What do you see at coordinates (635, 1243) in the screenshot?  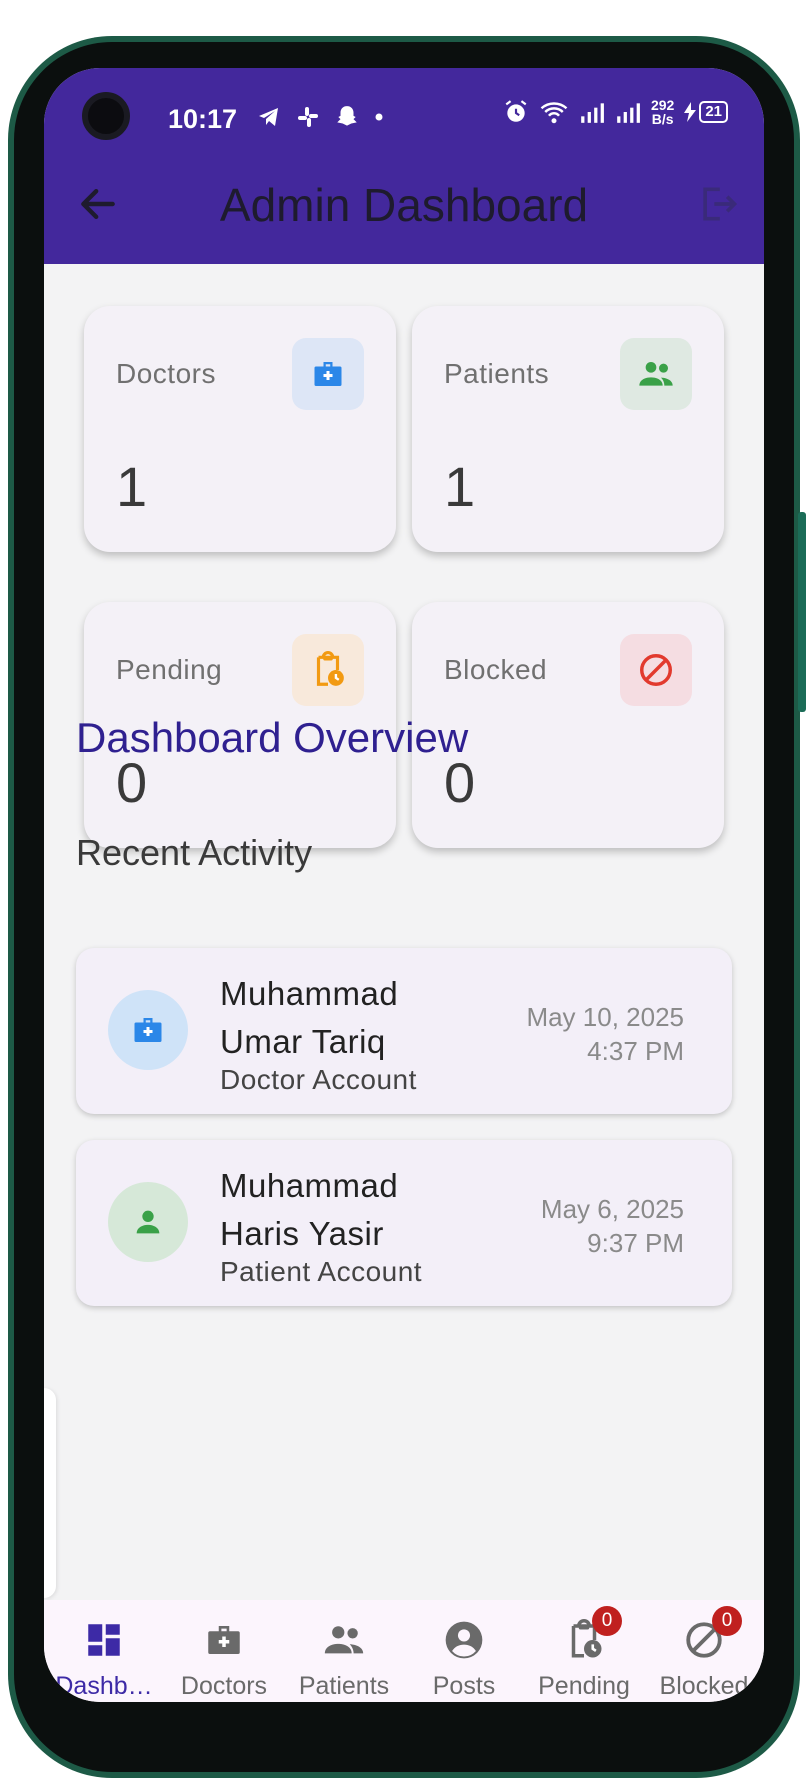 I see `activity-time: 9:37 PM` at bounding box center [635, 1243].